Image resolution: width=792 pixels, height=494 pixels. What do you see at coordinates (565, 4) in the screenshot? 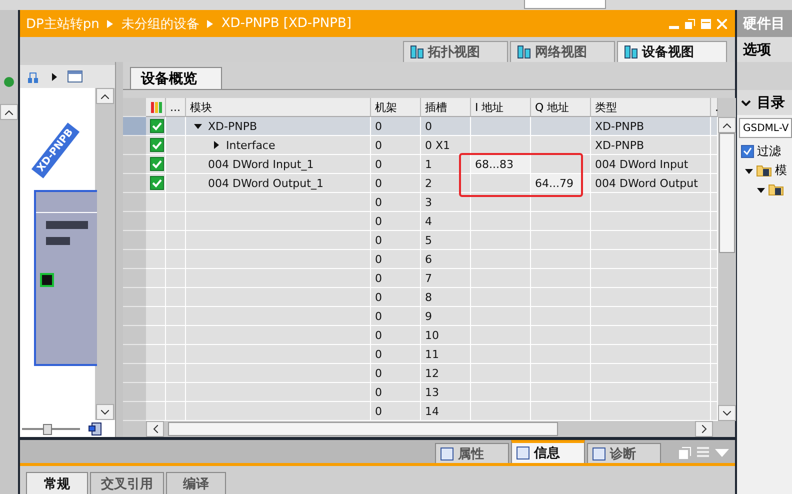
I see `search-field` at bounding box center [565, 4].